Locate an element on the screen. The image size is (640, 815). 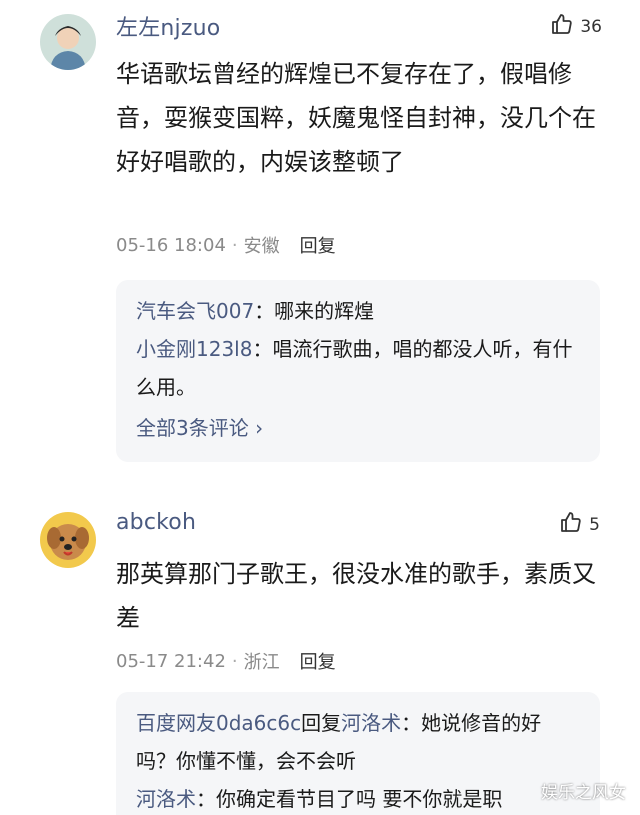
comment-meta: 05-17 21:42 · 浙江 回复 is located at coordinates (226, 661).